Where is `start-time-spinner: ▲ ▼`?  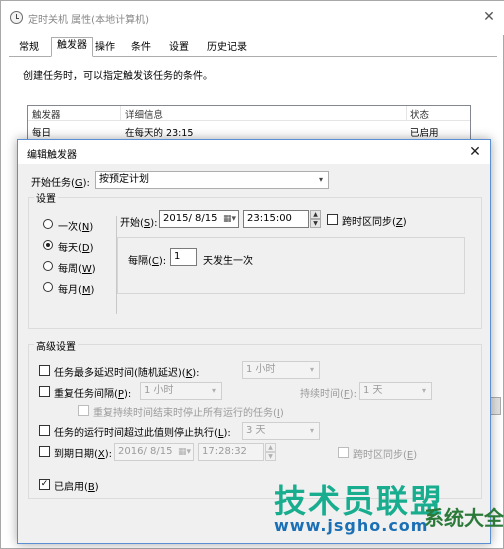
start-time-spinner: ▲ ▼ is located at coordinates (315, 219).